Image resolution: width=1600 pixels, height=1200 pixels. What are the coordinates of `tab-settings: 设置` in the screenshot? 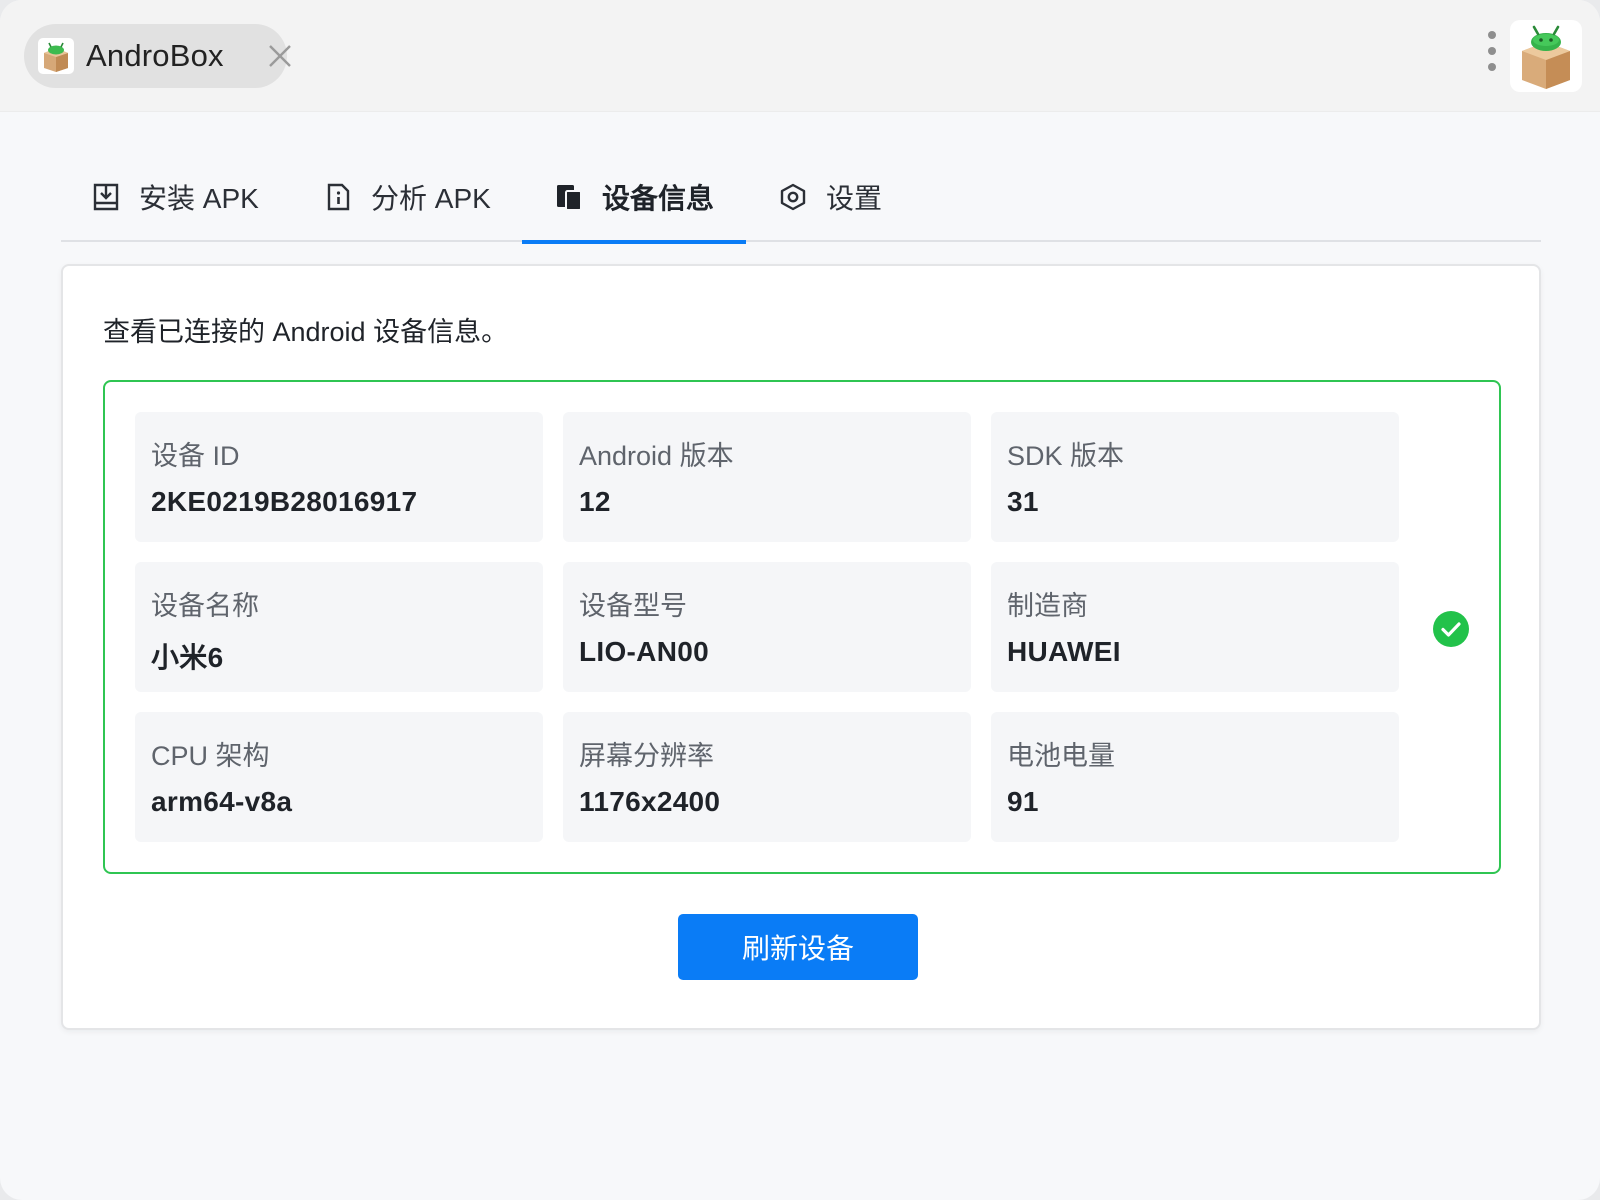 It's located at (830, 197).